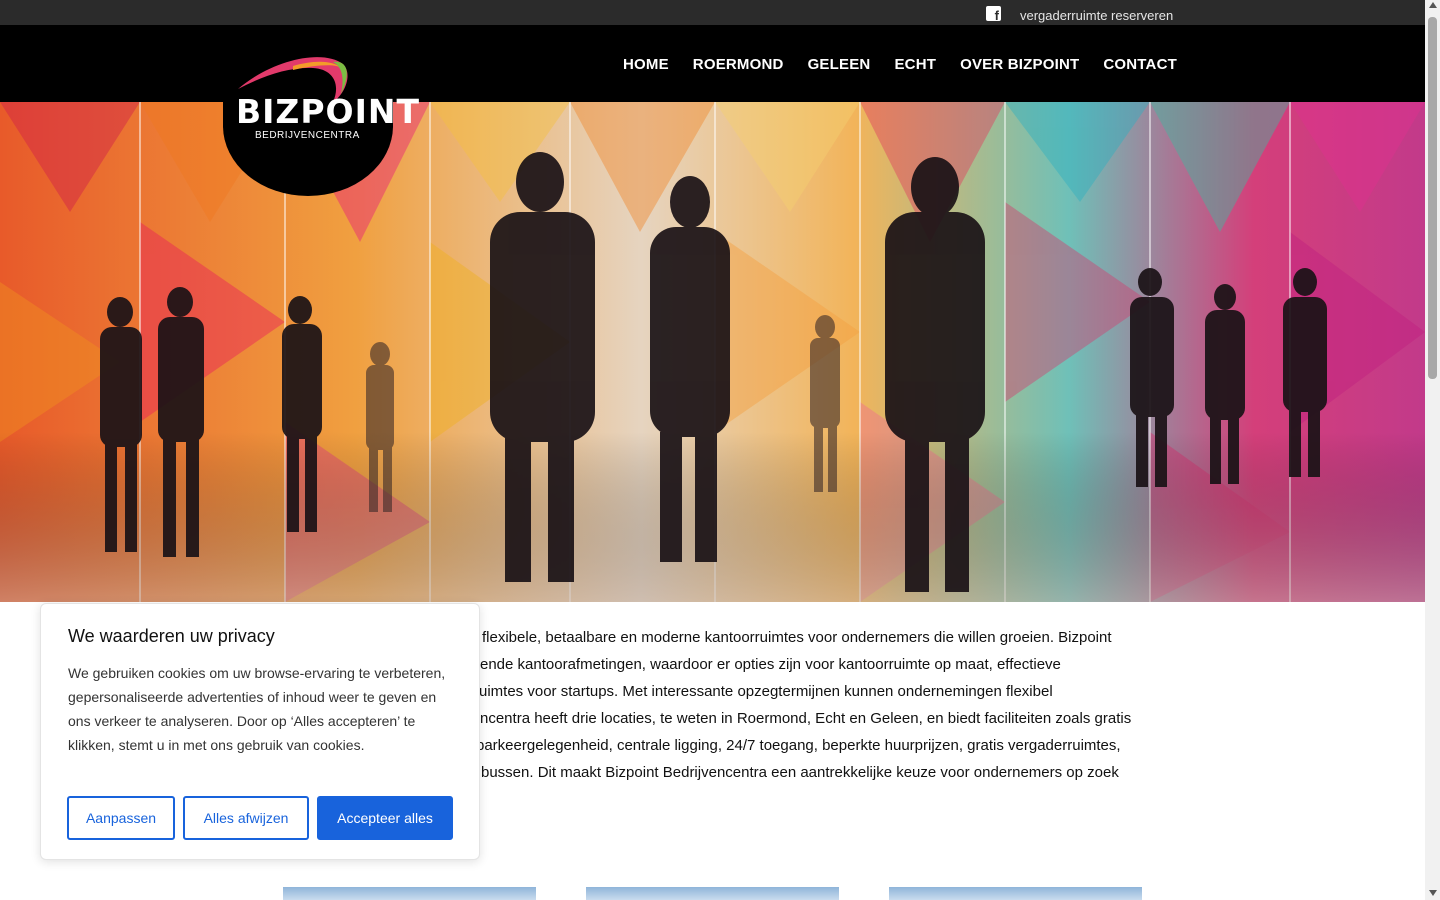 This screenshot has width=1440, height=900. Describe the element at coordinates (738, 64) in the screenshot. I see `nav-roermond: ROERMOND` at that location.